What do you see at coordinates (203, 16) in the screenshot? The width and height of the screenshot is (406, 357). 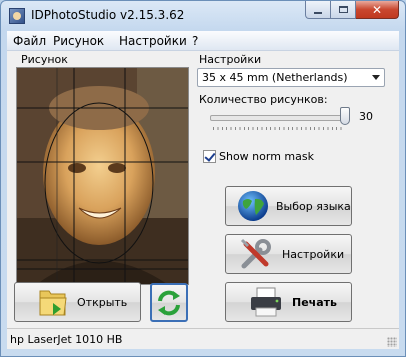 I see `title-bar: IDPhotoStudio v2.15.3.62 ✕` at bounding box center [203, 16].